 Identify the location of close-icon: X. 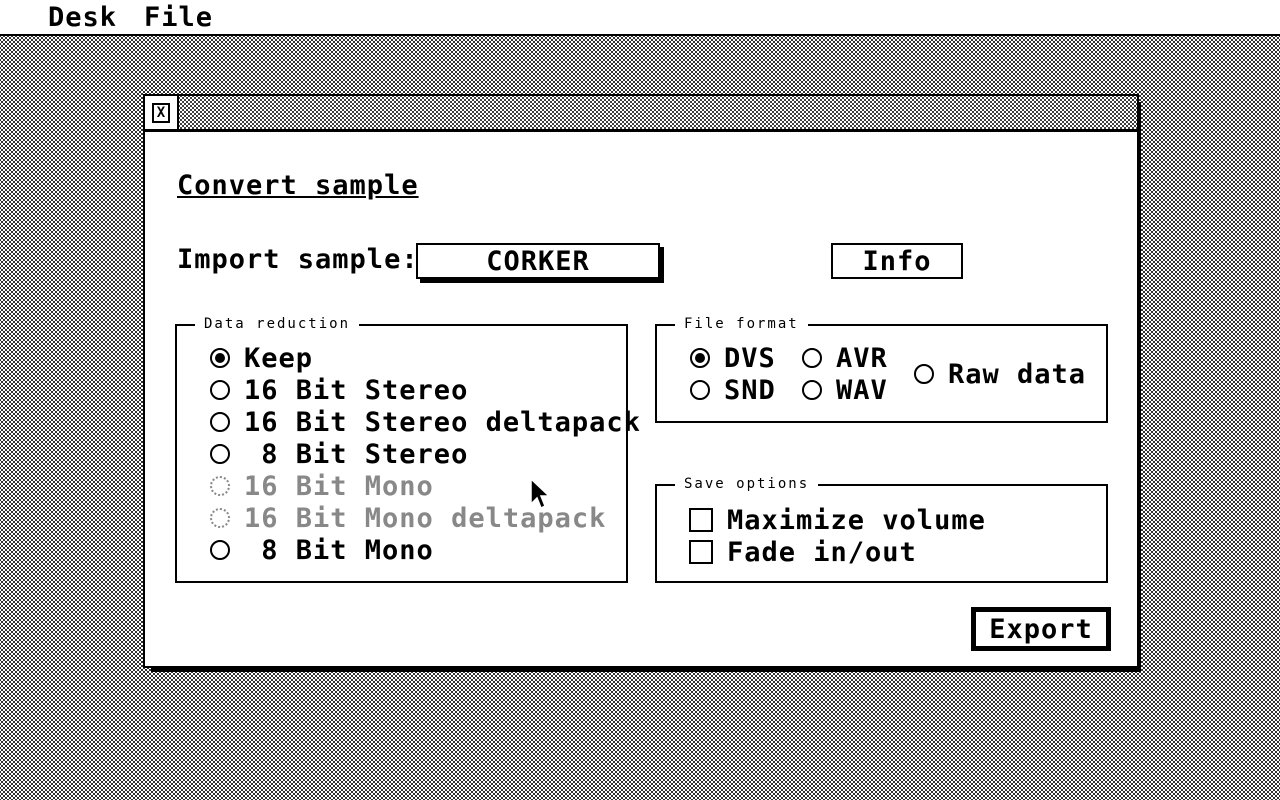
(161, 112).